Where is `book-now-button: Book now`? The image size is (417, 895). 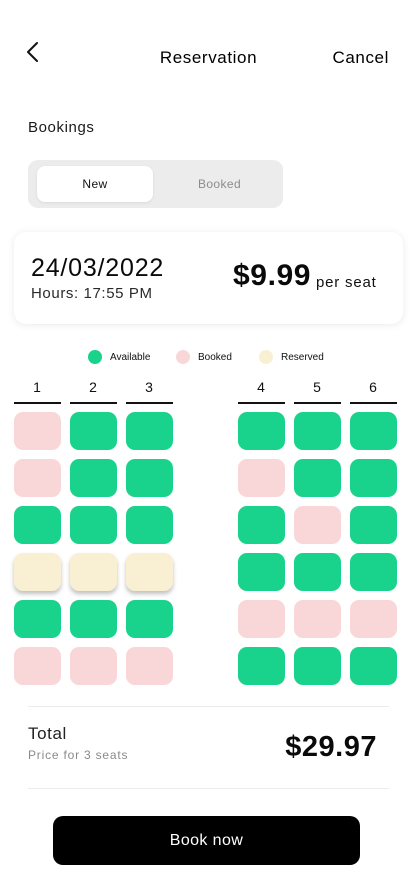
book-now-button: Book now is located at coordinates (206, 840).